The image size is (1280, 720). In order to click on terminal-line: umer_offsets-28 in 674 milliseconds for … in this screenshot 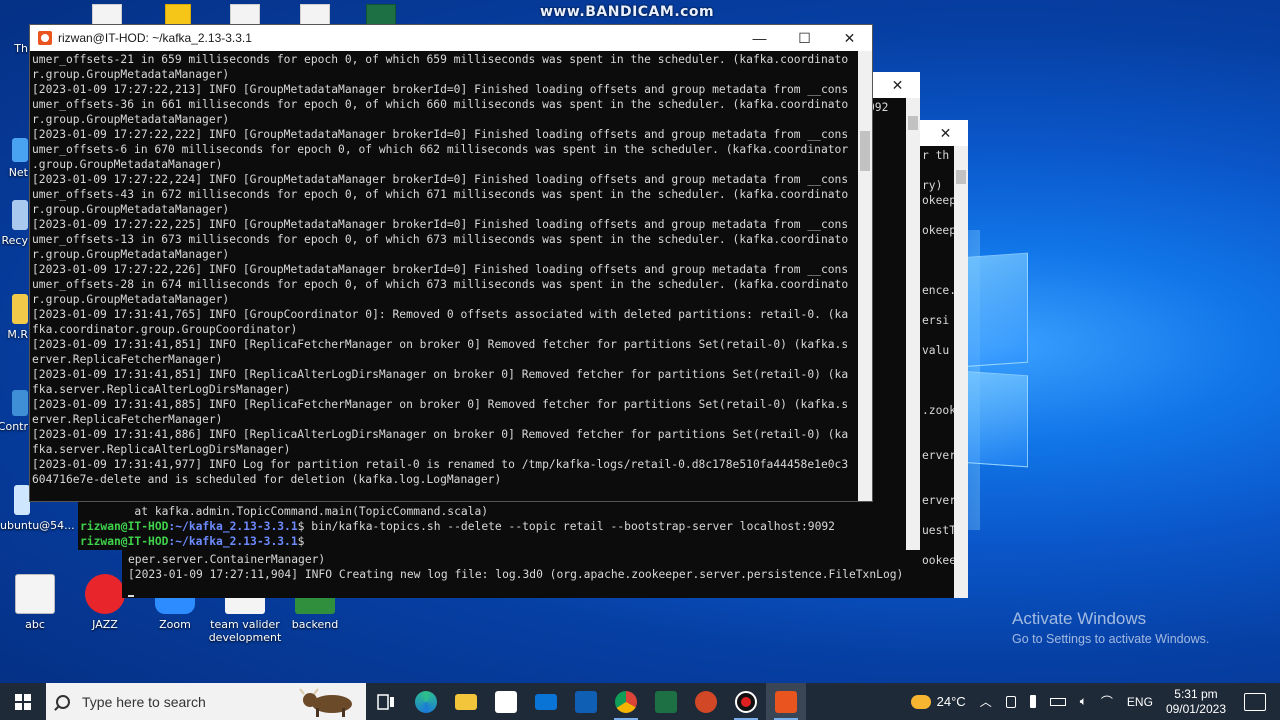, I will do `click(440, 284)`.